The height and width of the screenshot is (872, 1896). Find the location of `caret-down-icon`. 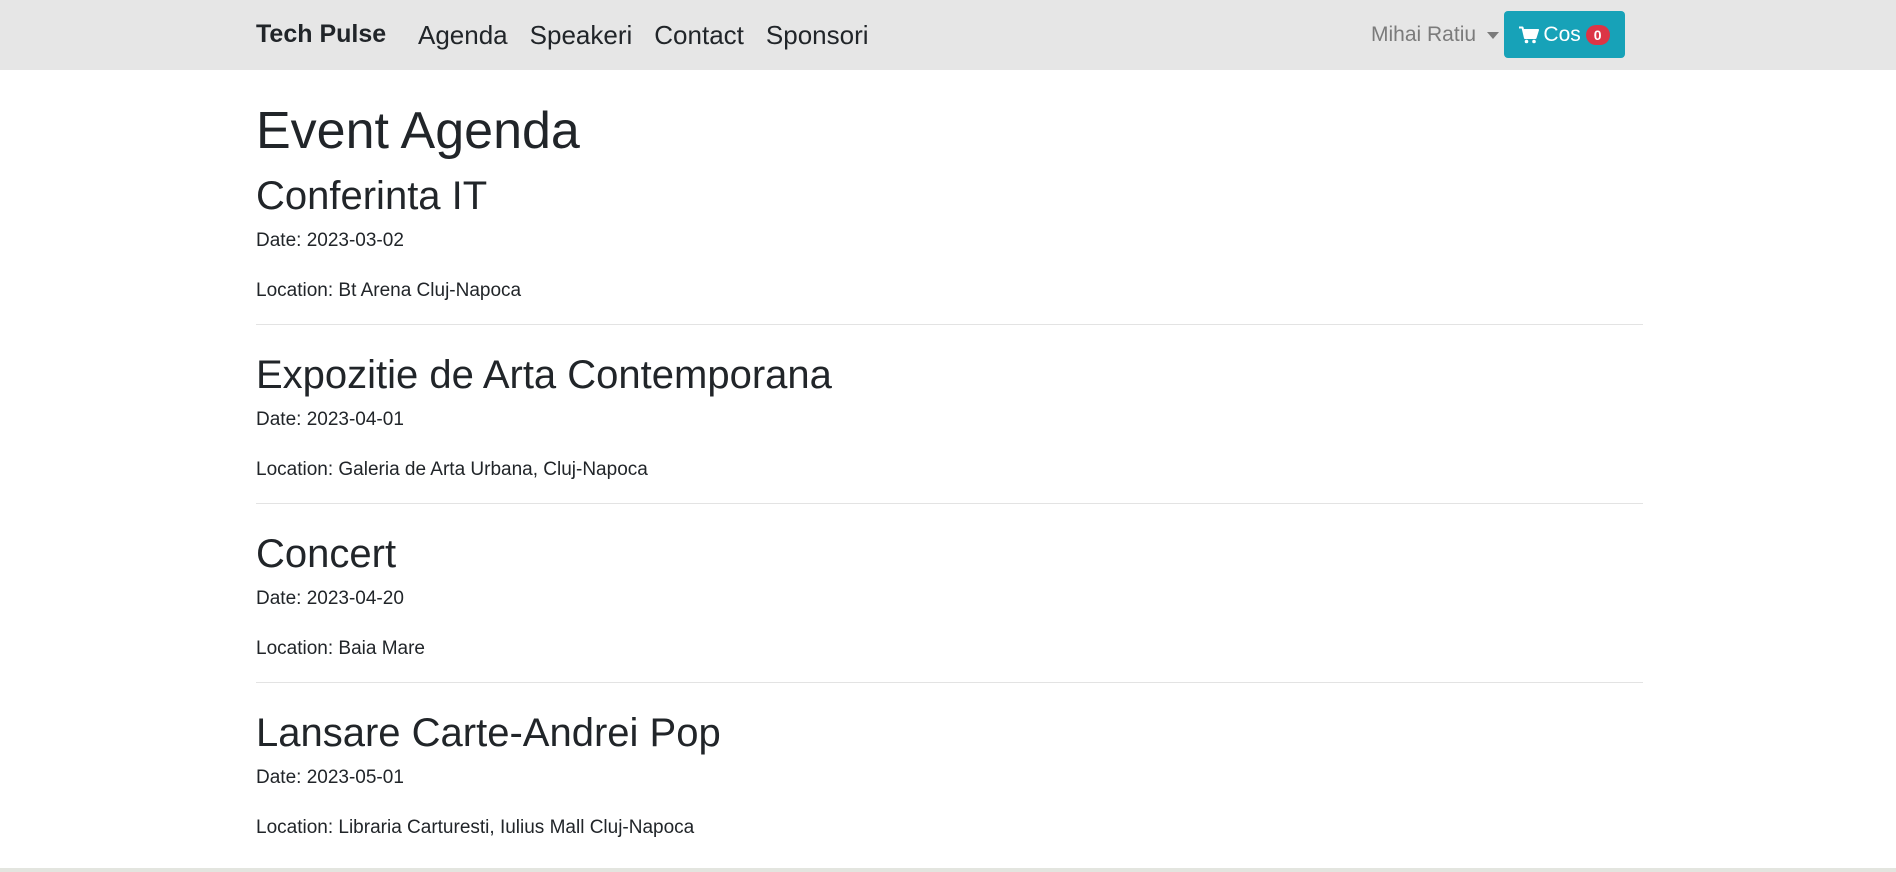

caret-down-icon is located at coordinates (1493, 35).